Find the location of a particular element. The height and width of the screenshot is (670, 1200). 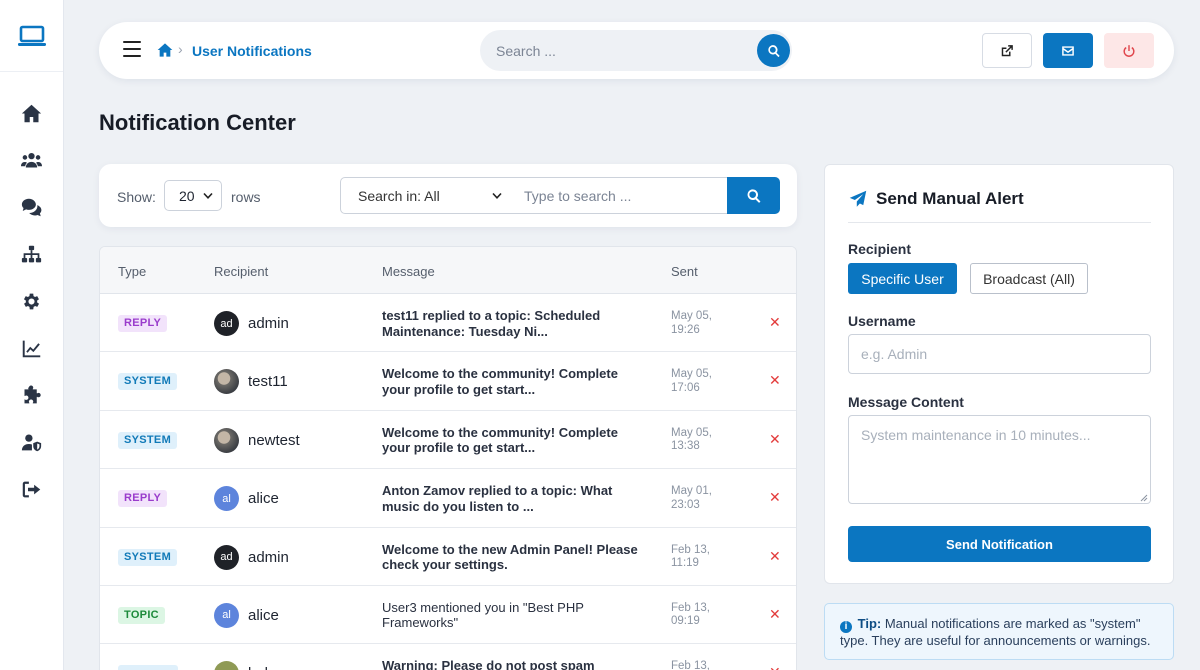

sent-timestamp: May 01, 23:03 is located at coordinates (701, 498).